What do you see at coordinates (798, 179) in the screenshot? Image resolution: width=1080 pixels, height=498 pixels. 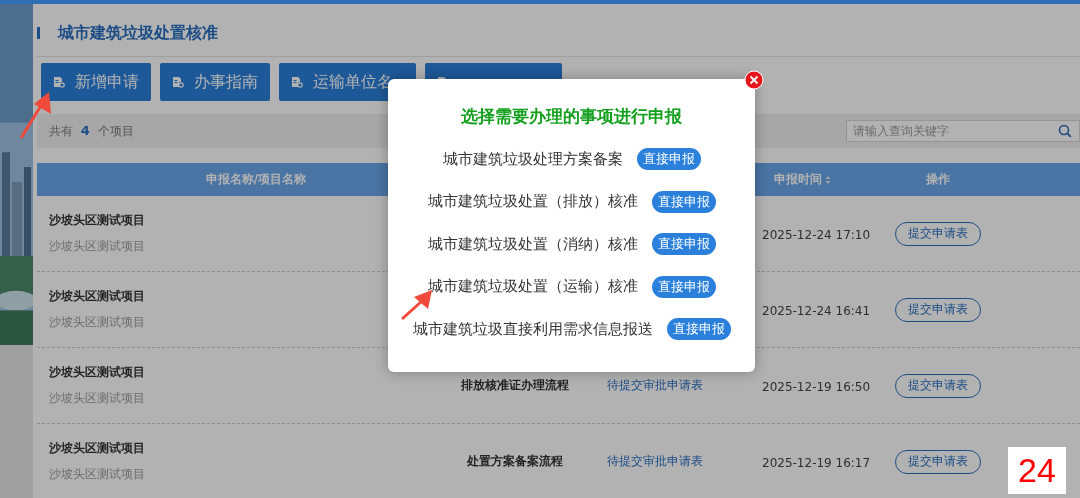 I see `column-header: 申报时间` at bounding box center [798, 179].